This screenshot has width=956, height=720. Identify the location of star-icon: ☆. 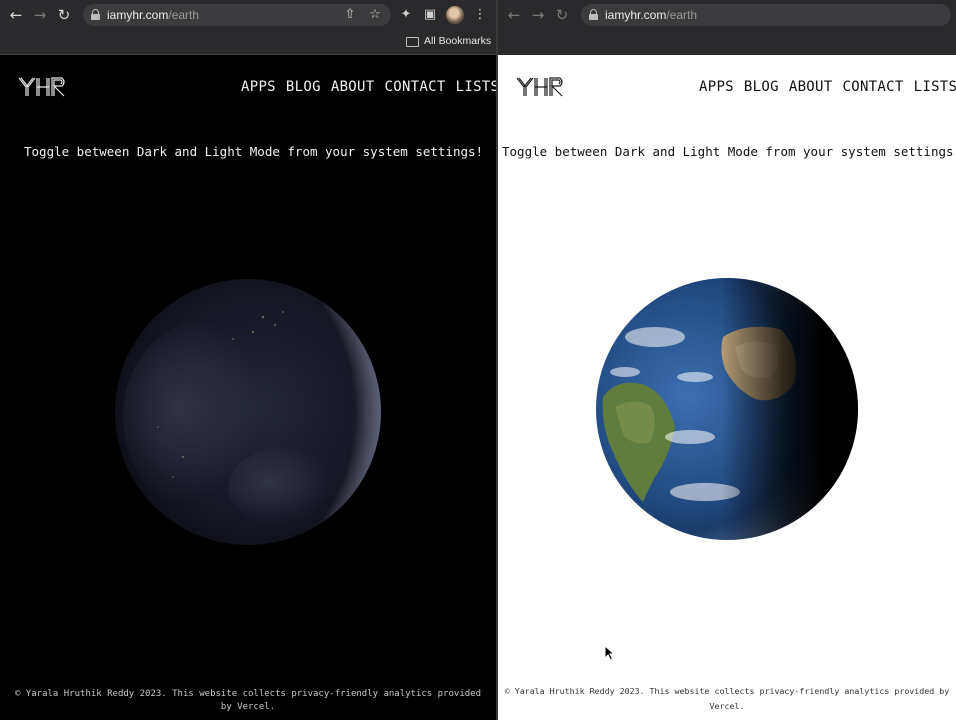
(375, 15).